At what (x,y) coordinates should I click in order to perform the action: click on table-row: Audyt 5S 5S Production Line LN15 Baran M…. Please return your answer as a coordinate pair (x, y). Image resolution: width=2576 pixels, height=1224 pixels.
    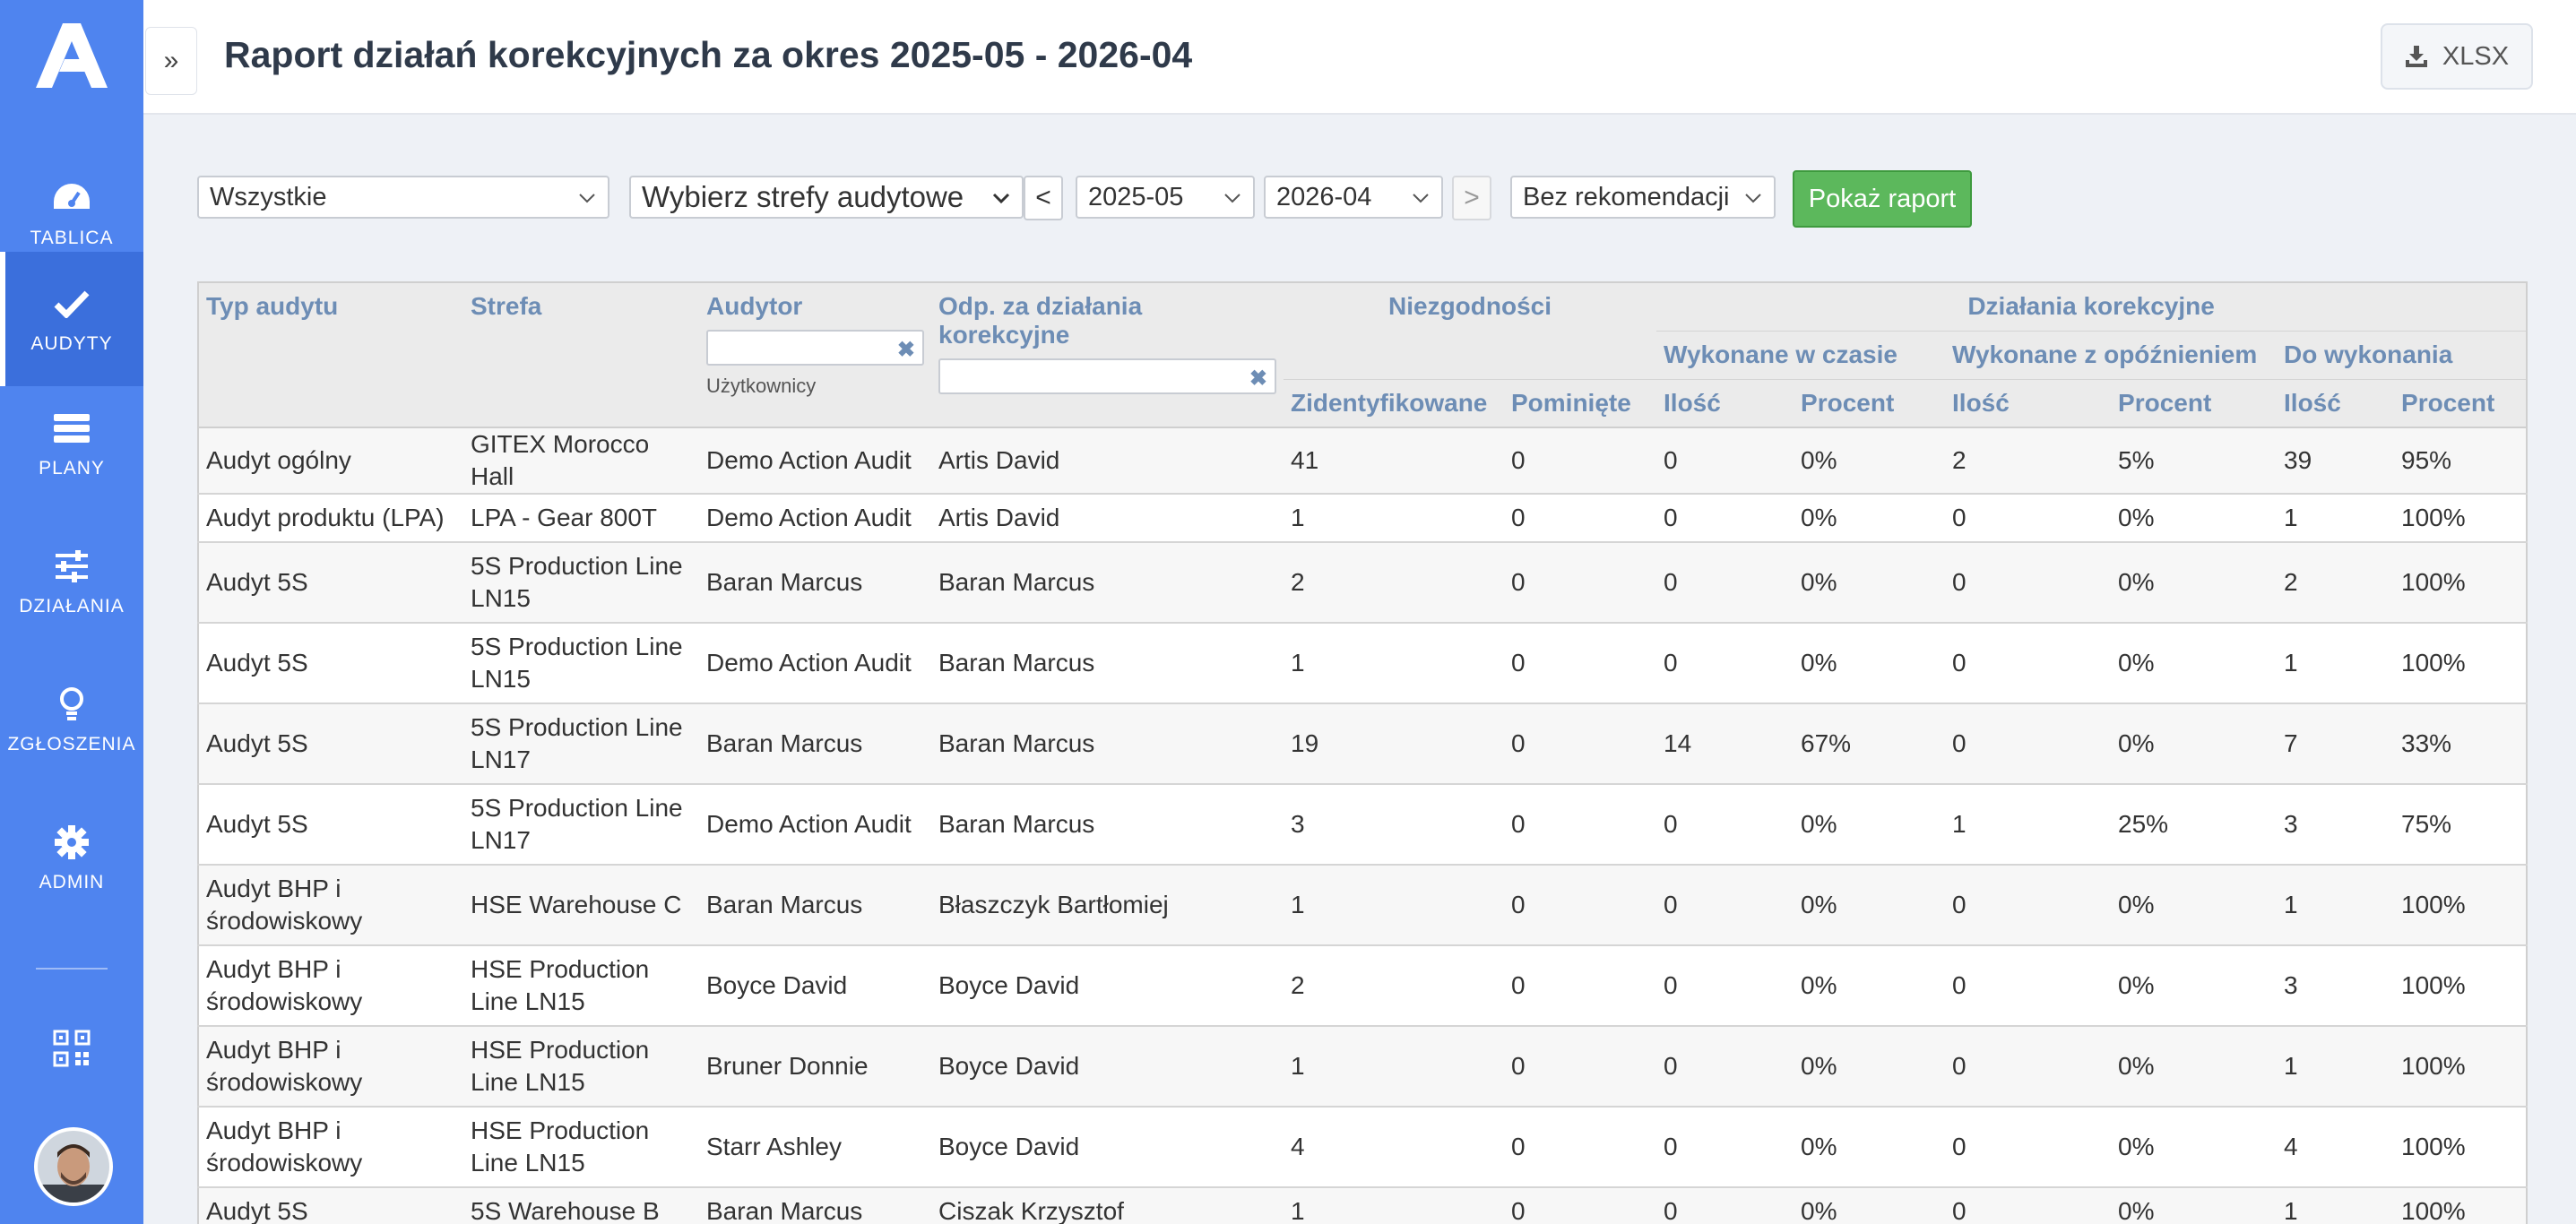
    Looking at the image, I should click on (1363, 583).